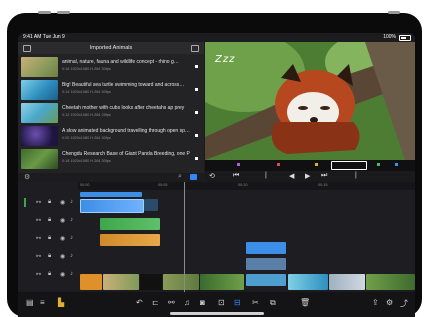 The width and height of the screenshot is (429, 317). I want to click on loop-icon: ⟲, so click(212, 176).